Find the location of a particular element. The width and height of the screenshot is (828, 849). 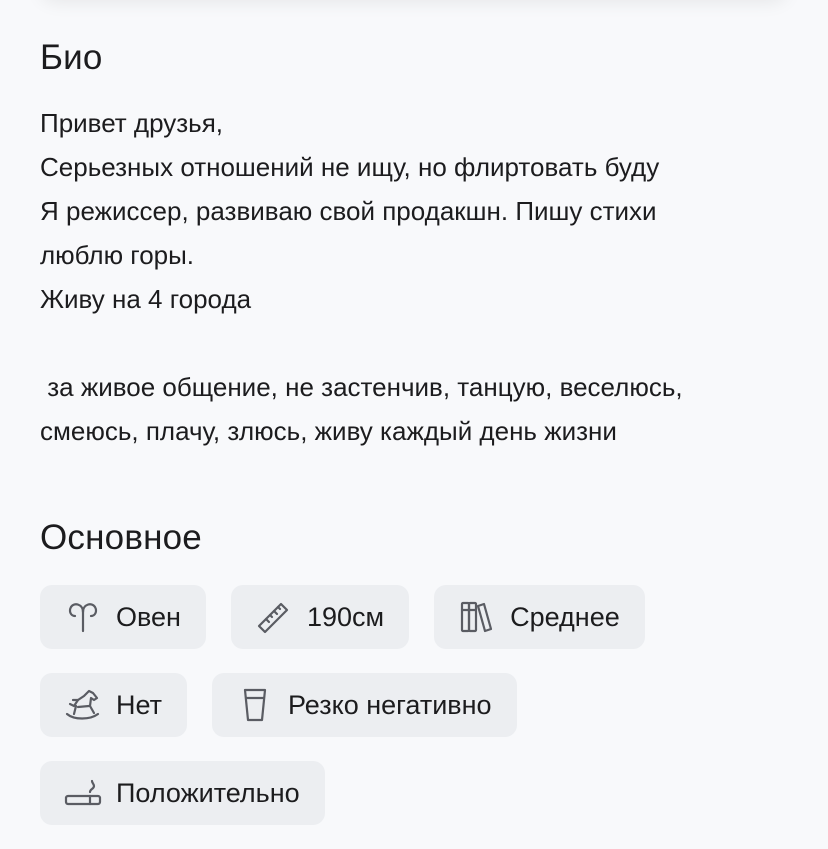

bio-title: Био is located at coordinates (71, 57).